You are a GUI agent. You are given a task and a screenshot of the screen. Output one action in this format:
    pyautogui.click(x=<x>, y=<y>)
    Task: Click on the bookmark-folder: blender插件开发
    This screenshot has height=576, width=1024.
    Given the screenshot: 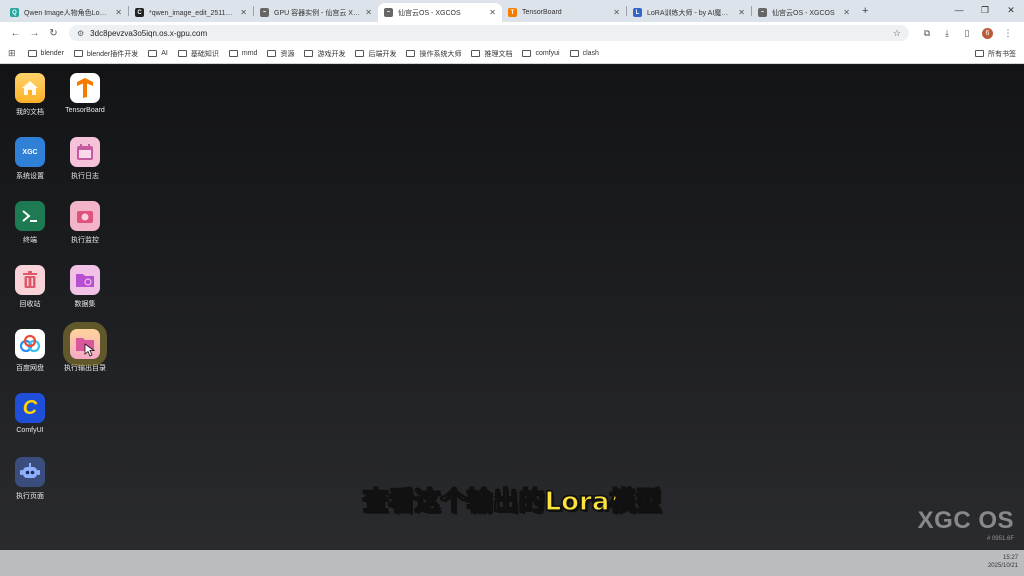 What is the action you would take?
    pyautogui.click(x=105, y=54)
    